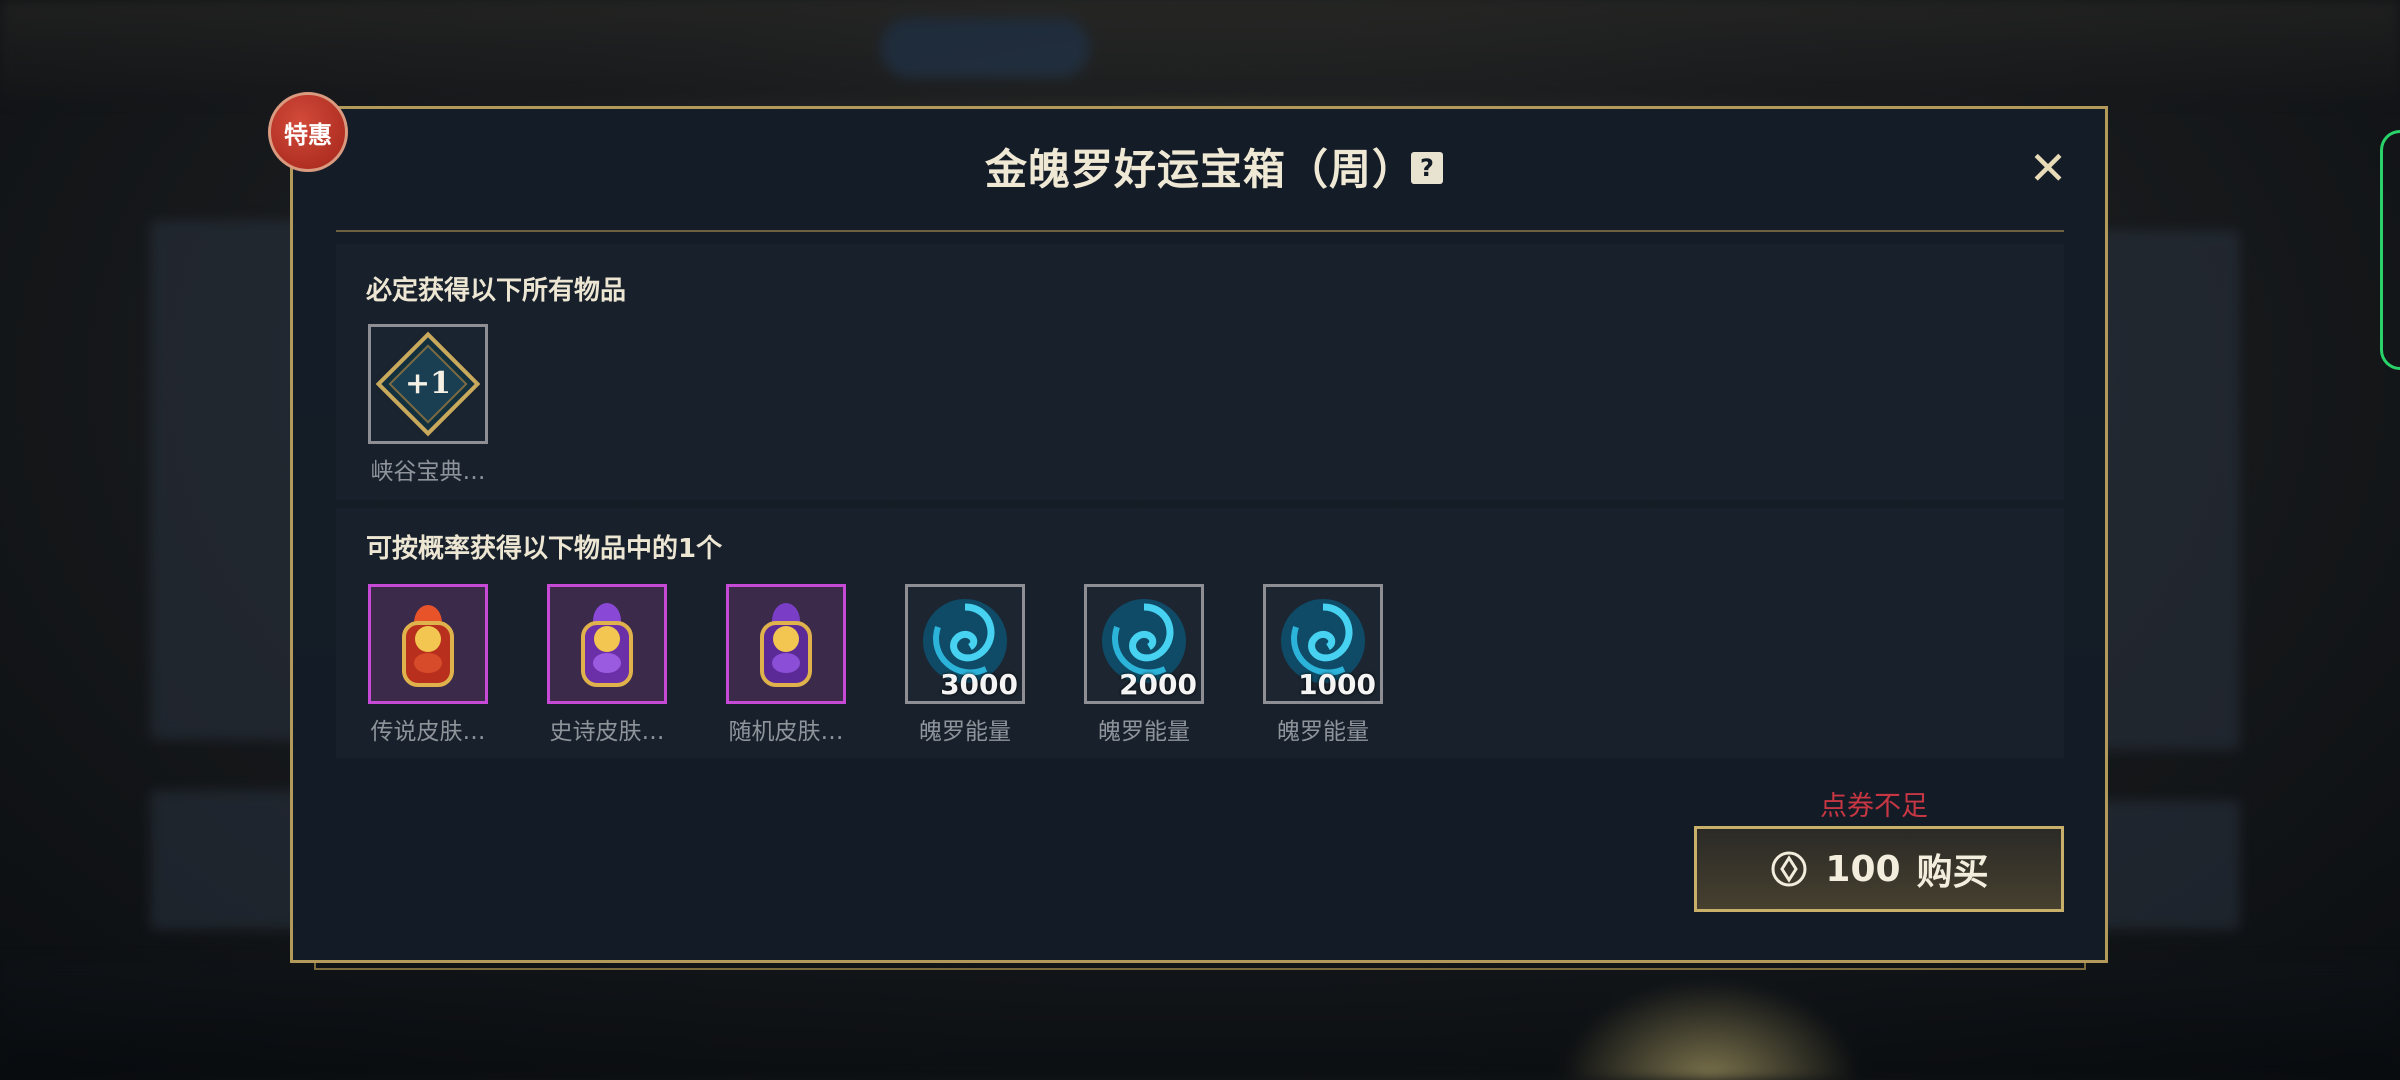 This screenshot has width=2400, height=1080. I want to click on item-badge-text: +1, so click(428, 383).